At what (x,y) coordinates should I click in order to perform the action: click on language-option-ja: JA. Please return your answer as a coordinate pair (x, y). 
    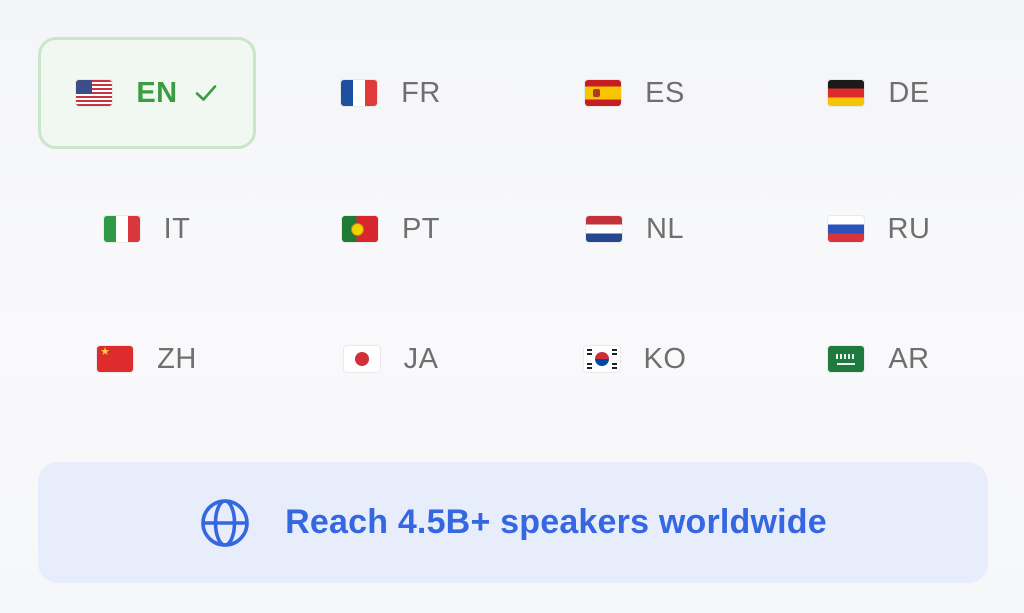
    Looking at the image, I should click on (391, 359).